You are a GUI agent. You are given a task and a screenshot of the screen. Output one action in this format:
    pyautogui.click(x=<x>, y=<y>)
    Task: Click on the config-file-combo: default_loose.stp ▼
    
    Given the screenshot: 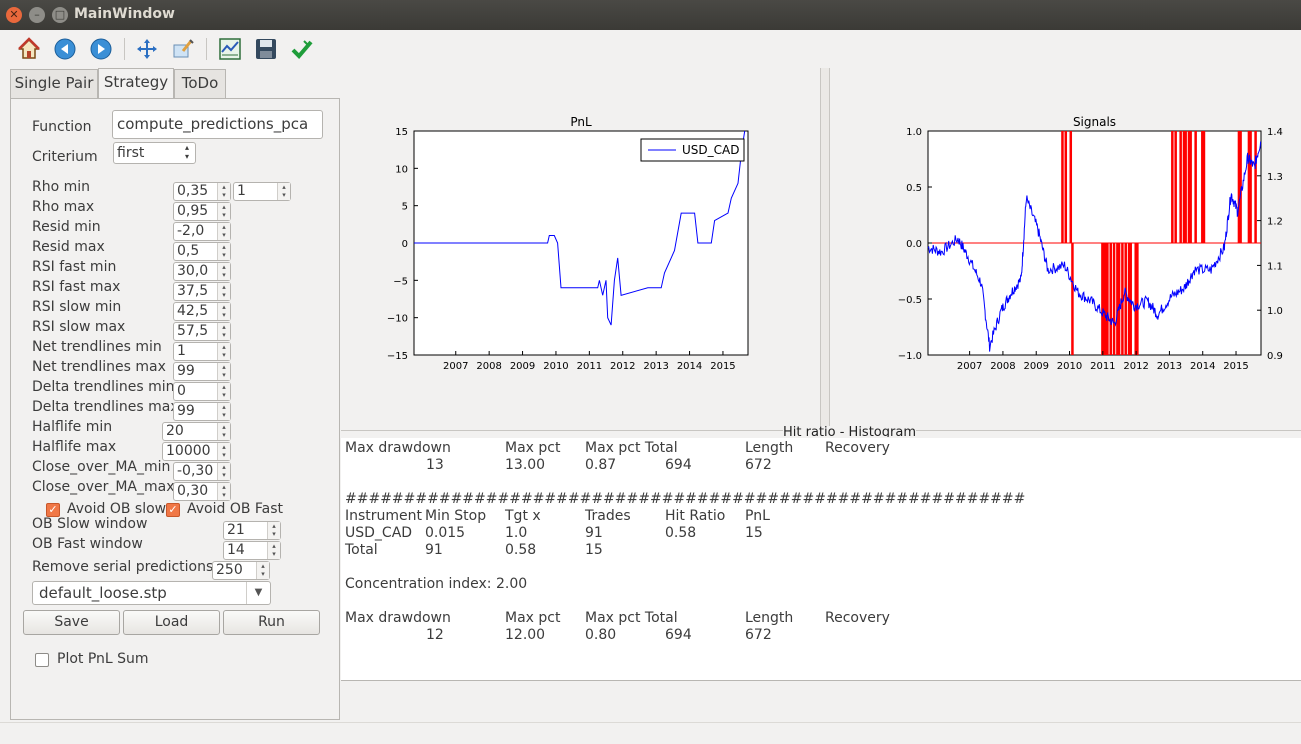 What is the action you would take?
    pyautogui.click(x=151, y=593)
    